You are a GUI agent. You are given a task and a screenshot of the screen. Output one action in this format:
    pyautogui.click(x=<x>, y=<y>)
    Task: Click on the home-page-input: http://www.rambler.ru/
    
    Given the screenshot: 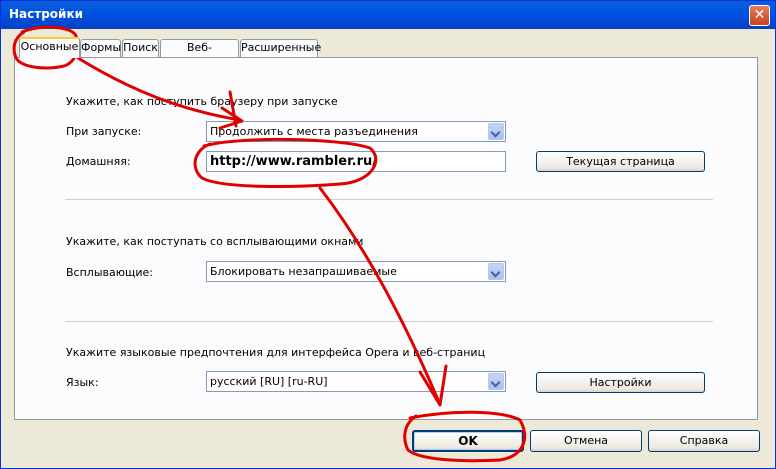 What is the action you would take?
    pyautogui.click(x=356, y=161)
    